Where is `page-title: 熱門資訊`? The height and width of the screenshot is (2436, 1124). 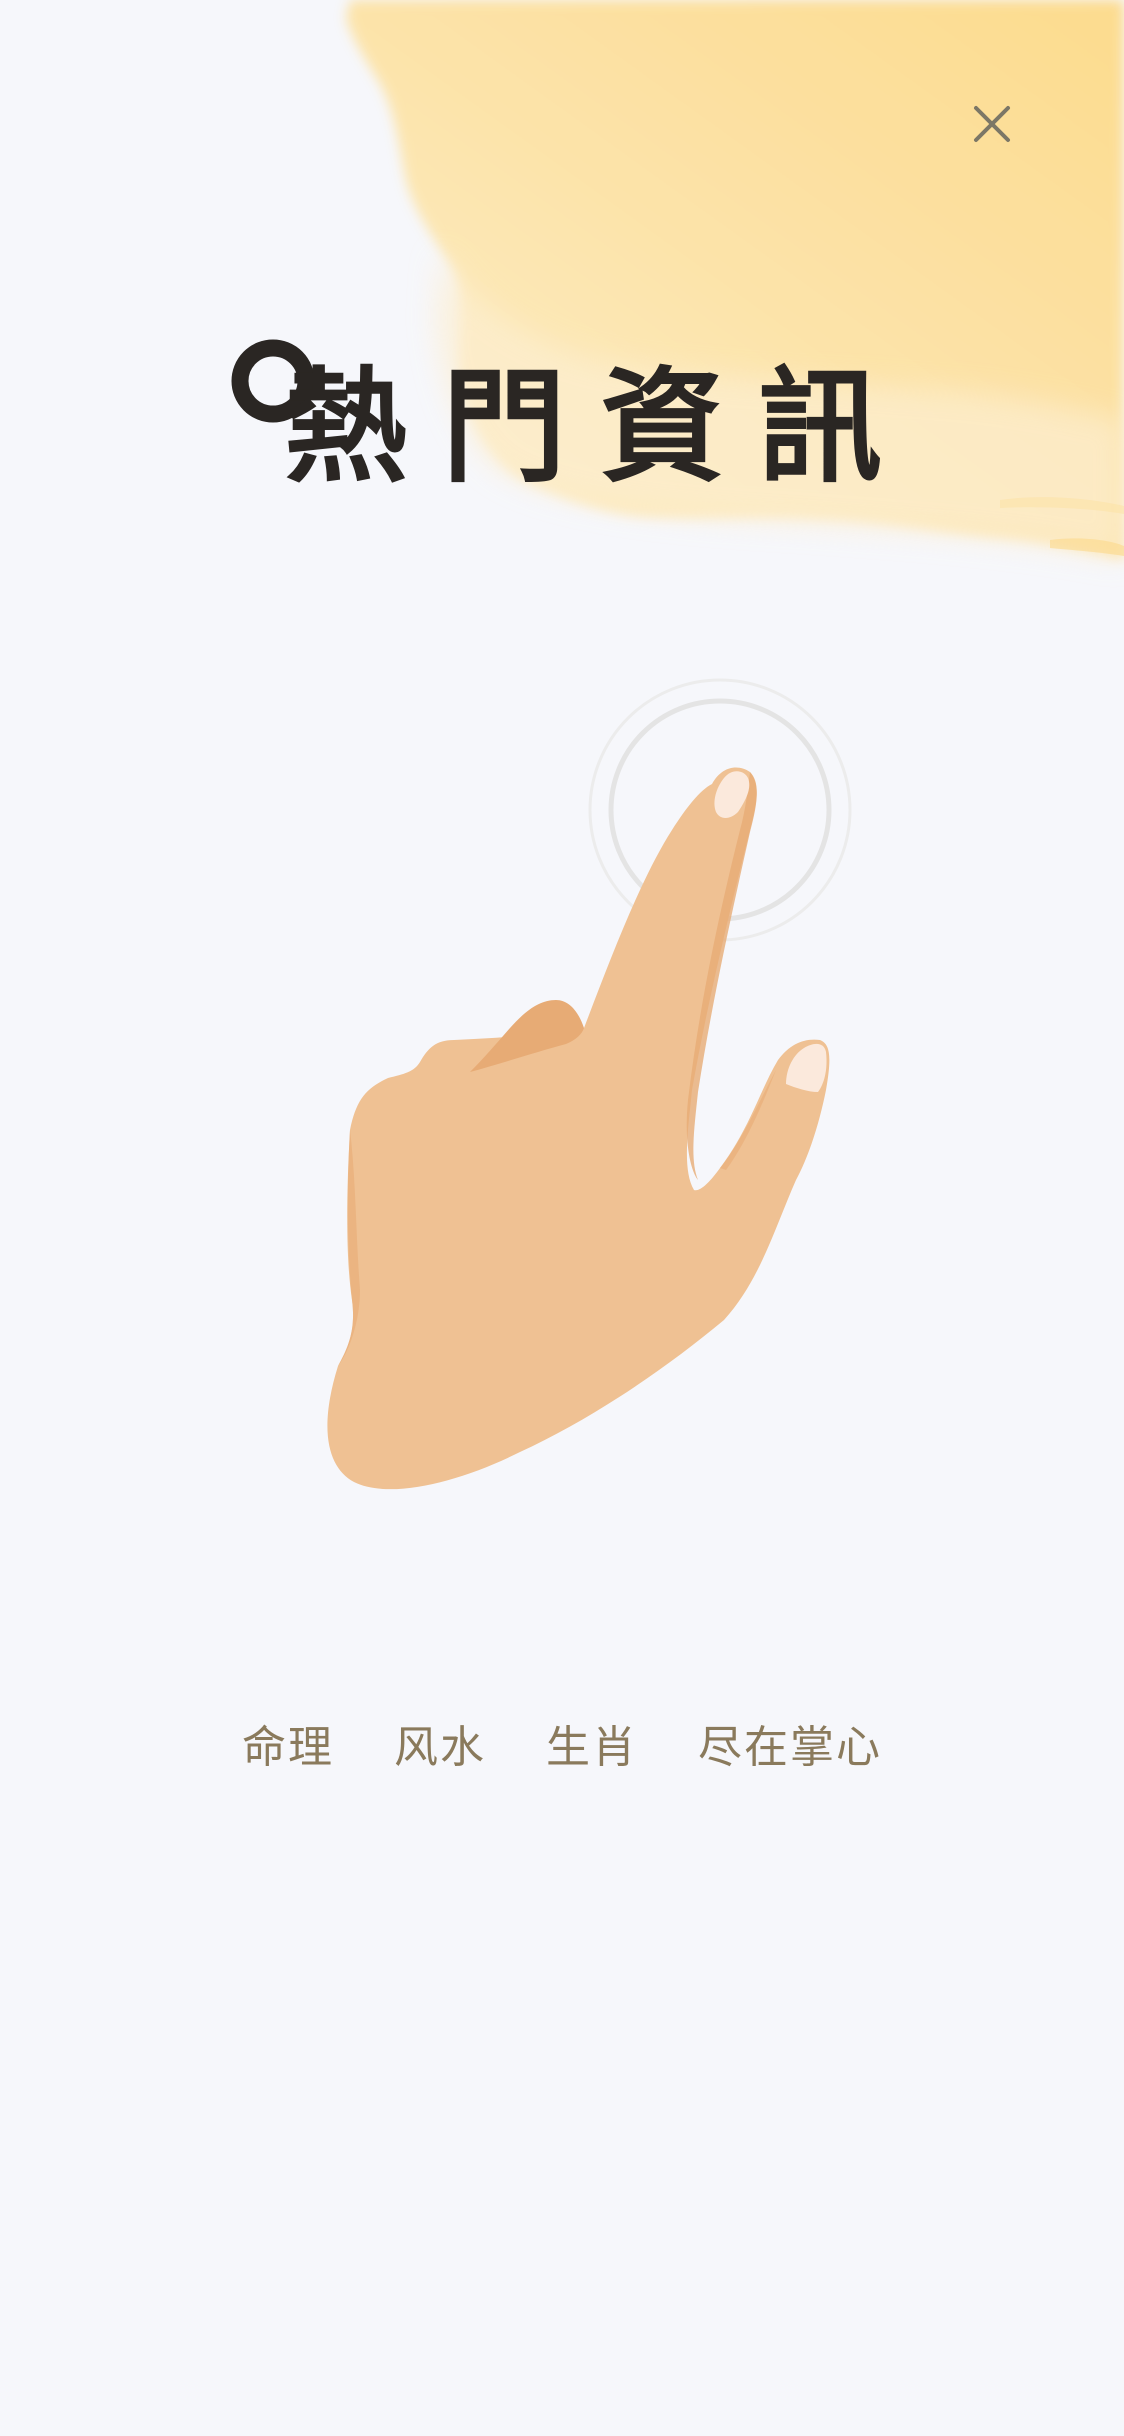
page-title: 熱門資訊 is located at coordinates (600, 428).